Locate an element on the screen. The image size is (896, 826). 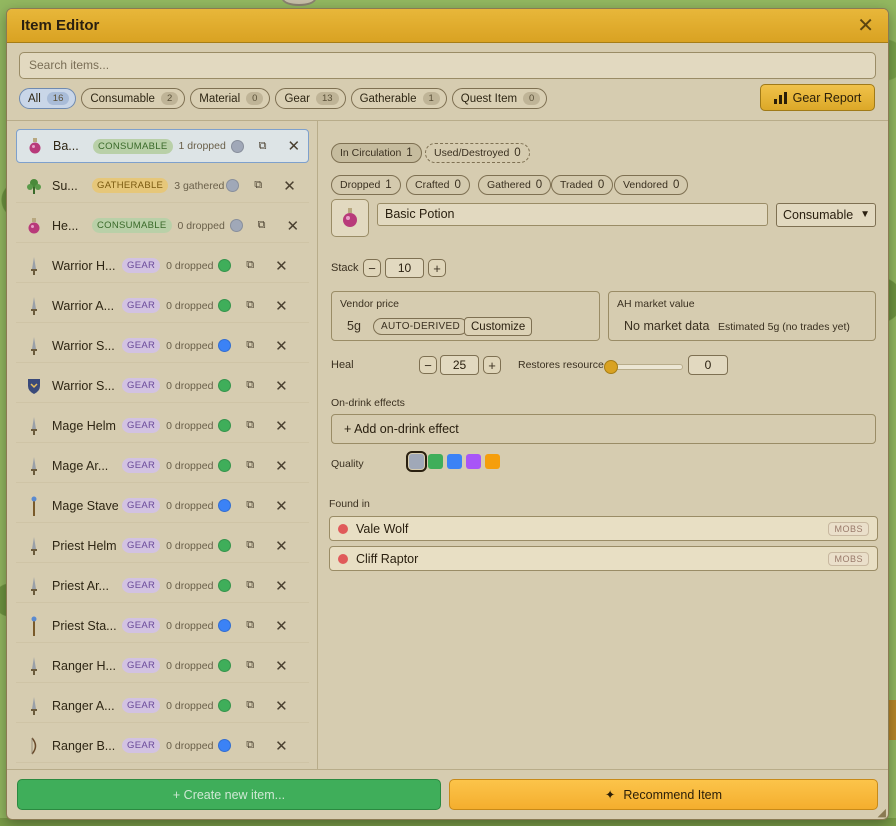
heal-decrement-button: − is located at coordinates (428, 365).